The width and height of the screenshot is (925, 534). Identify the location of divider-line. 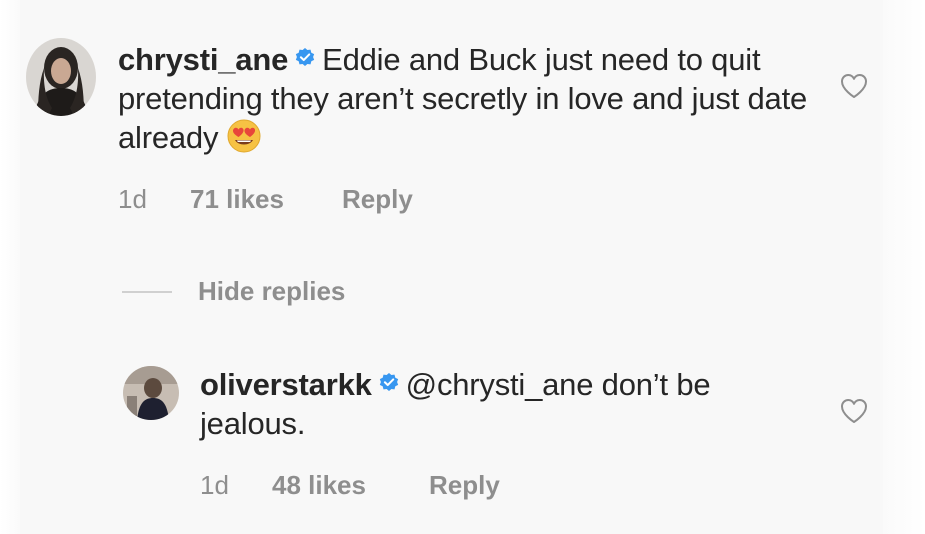
(147, 292).